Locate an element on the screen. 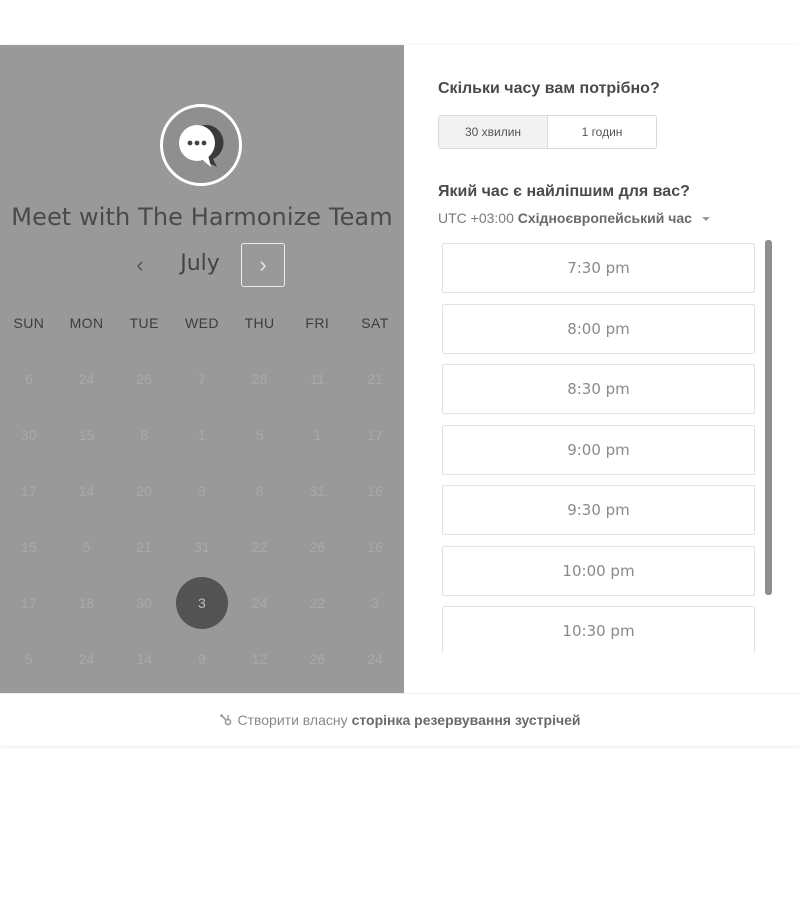 This screenshot has height=900, width=800. time-slot-button: 10:30 pm is located at coordinates (598, 629).